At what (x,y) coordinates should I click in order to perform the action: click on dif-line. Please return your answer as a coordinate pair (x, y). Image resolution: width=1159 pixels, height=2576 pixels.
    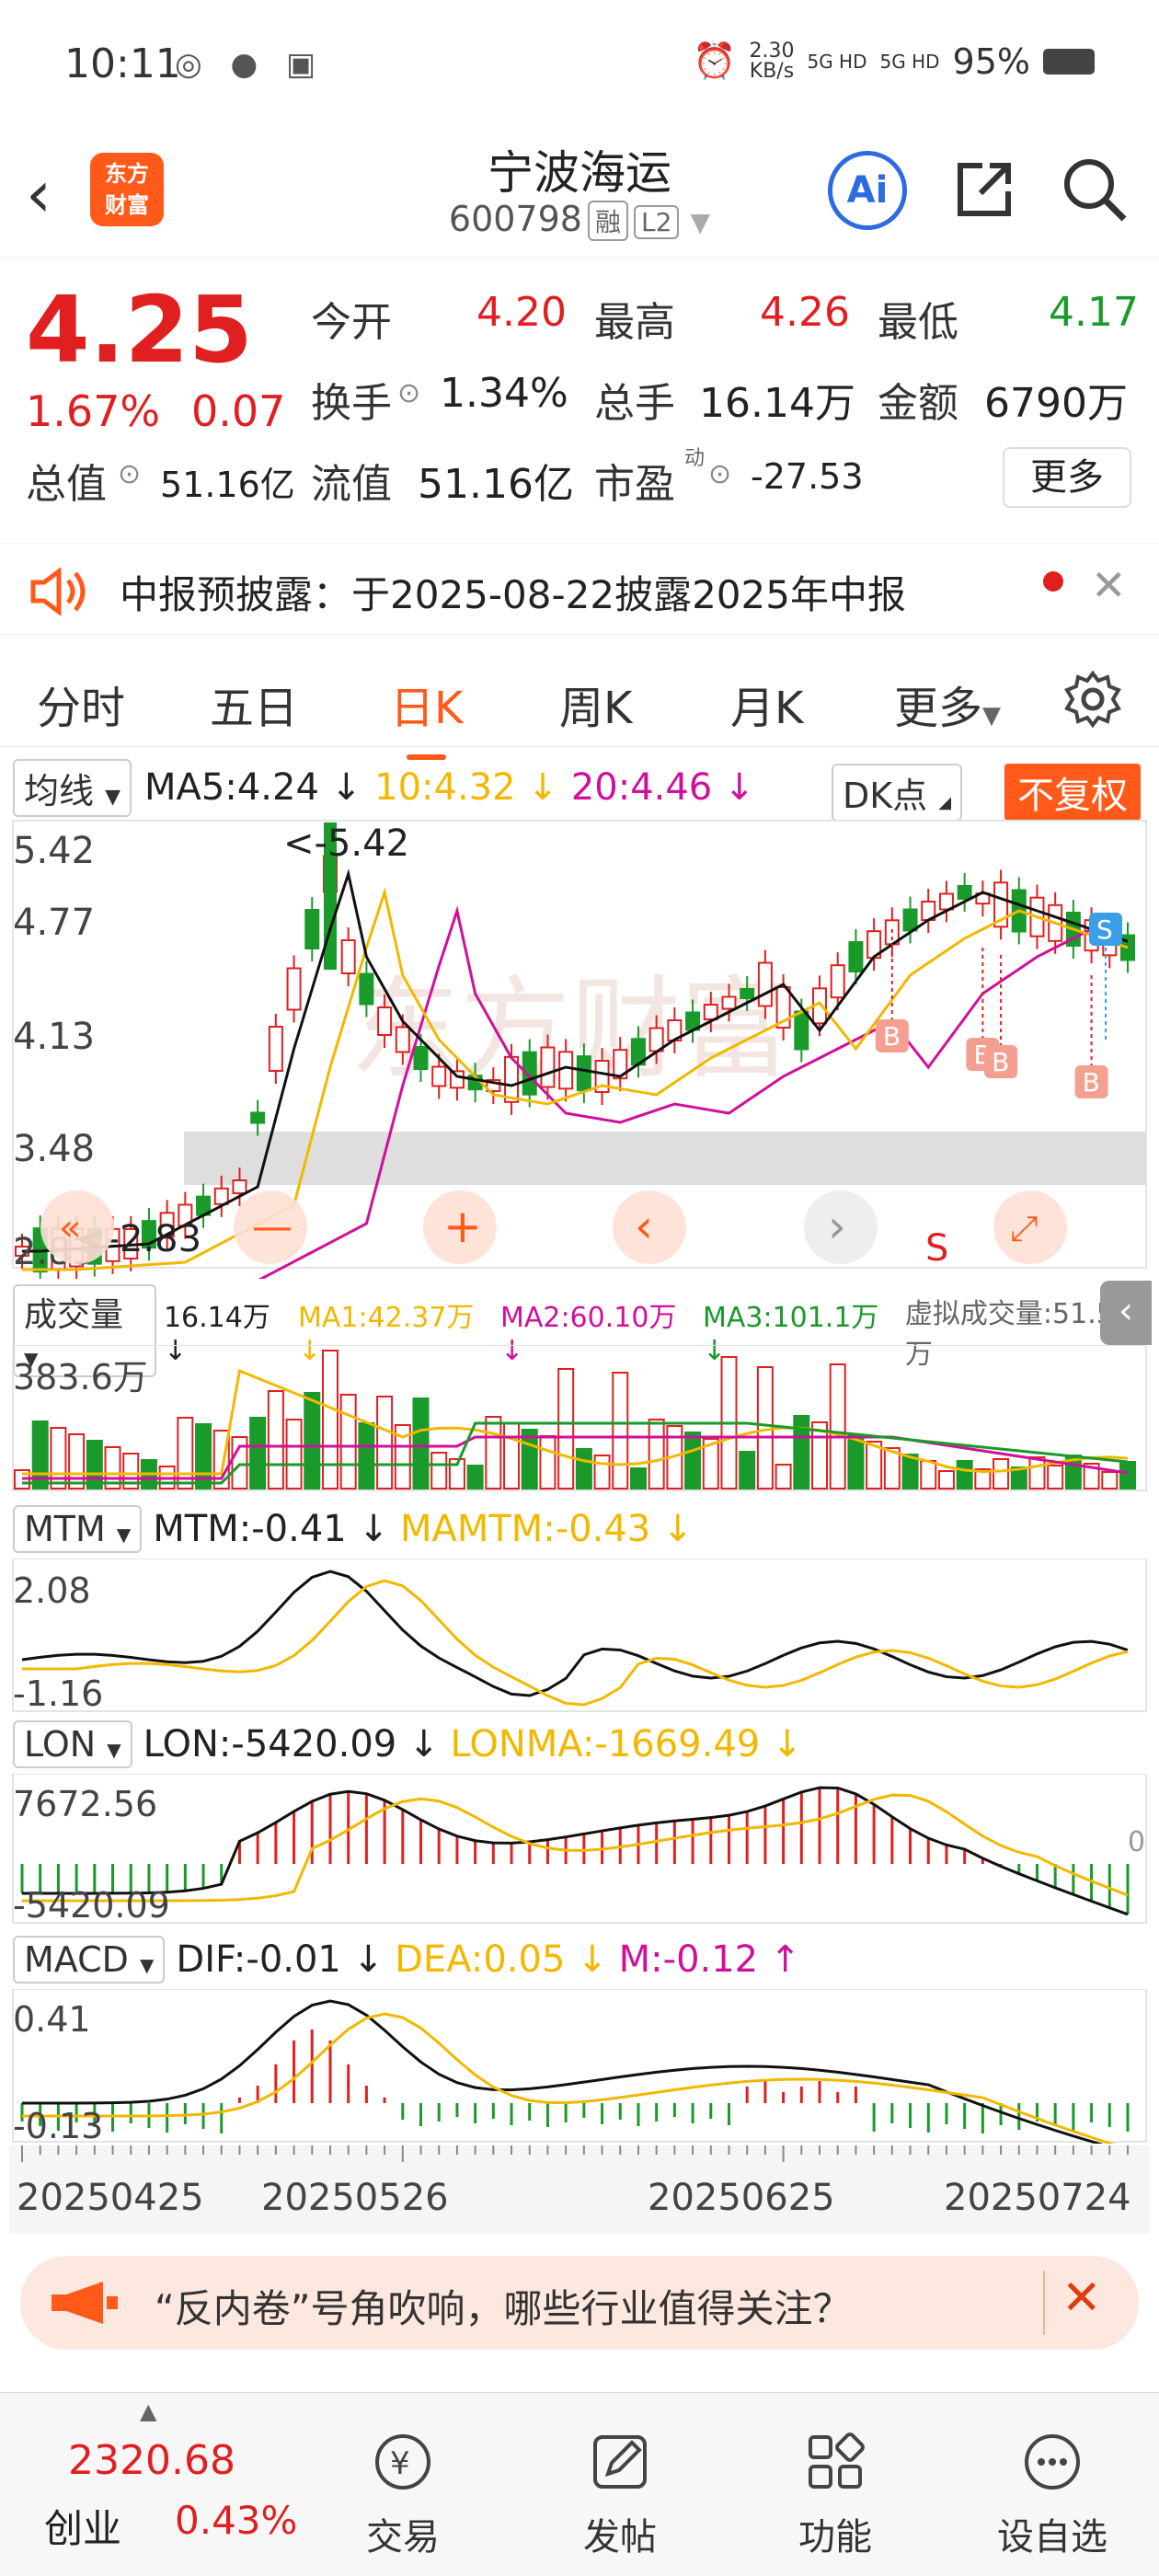
    Looking at the image, I should click on (562, 2071).